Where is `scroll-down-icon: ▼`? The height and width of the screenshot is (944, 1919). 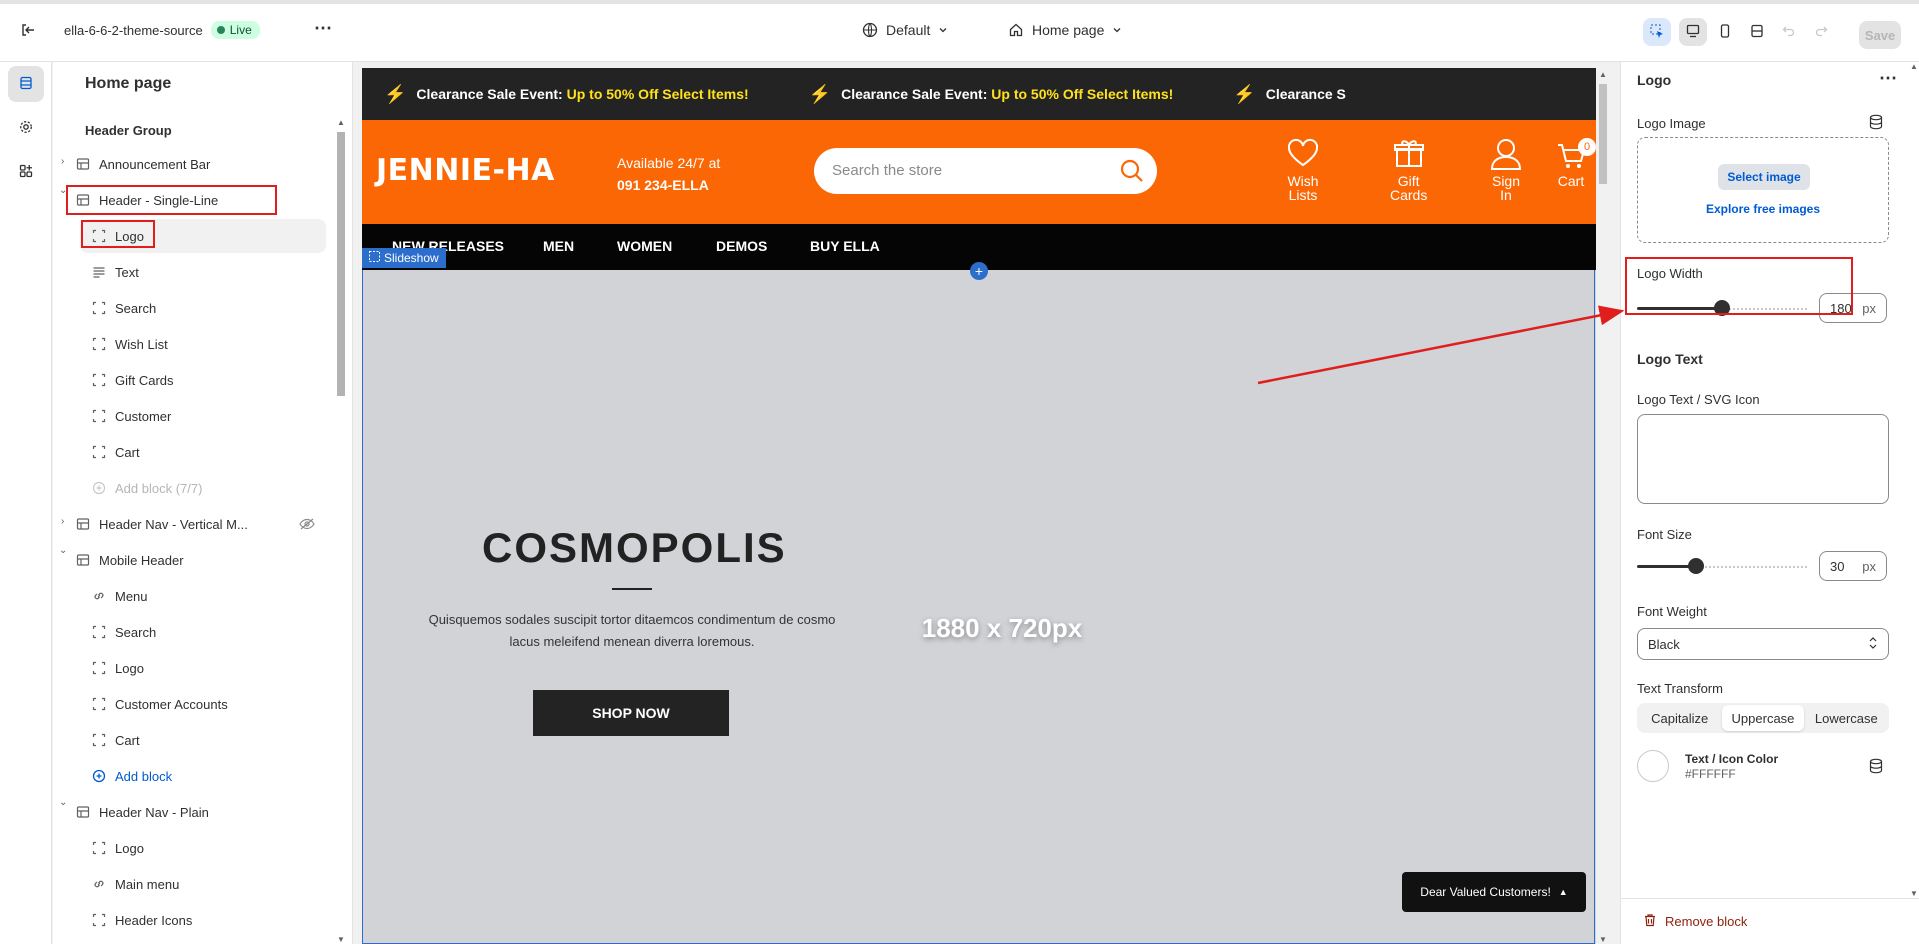
scroll-down-icon: ▼ is located at coordinates (341, 939).